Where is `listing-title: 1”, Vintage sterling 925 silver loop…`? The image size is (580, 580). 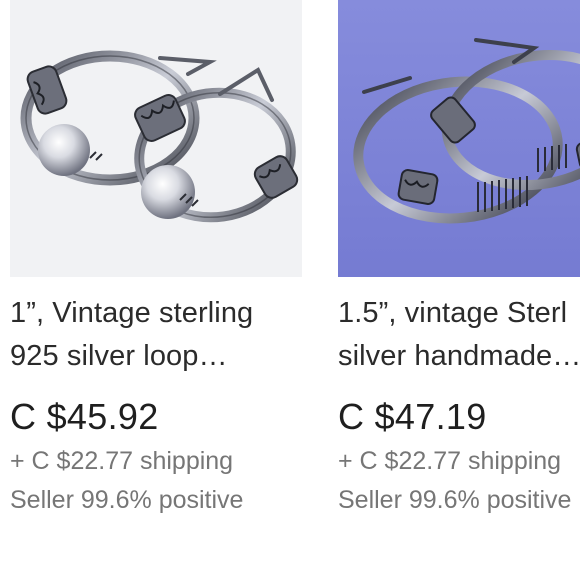
listing-title: 1”, Vintage sterling 925 silver loop… is located at coordinates (160, 335).